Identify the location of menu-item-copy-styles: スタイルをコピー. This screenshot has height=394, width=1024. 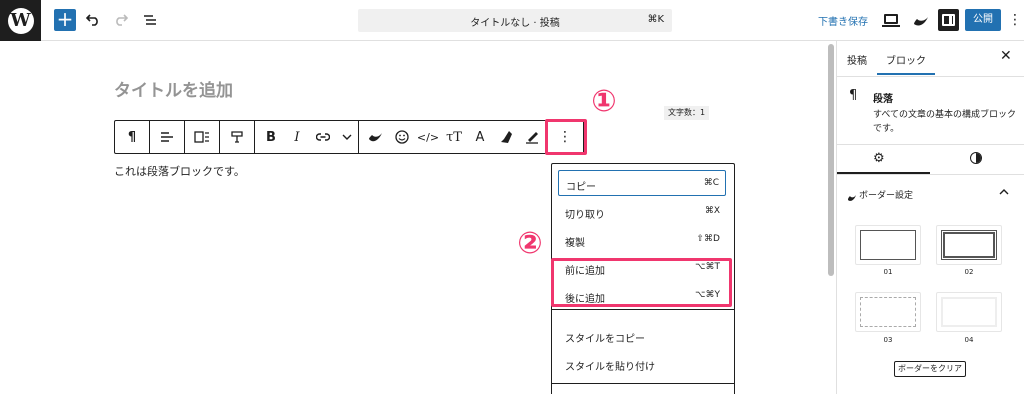
(642, 336).